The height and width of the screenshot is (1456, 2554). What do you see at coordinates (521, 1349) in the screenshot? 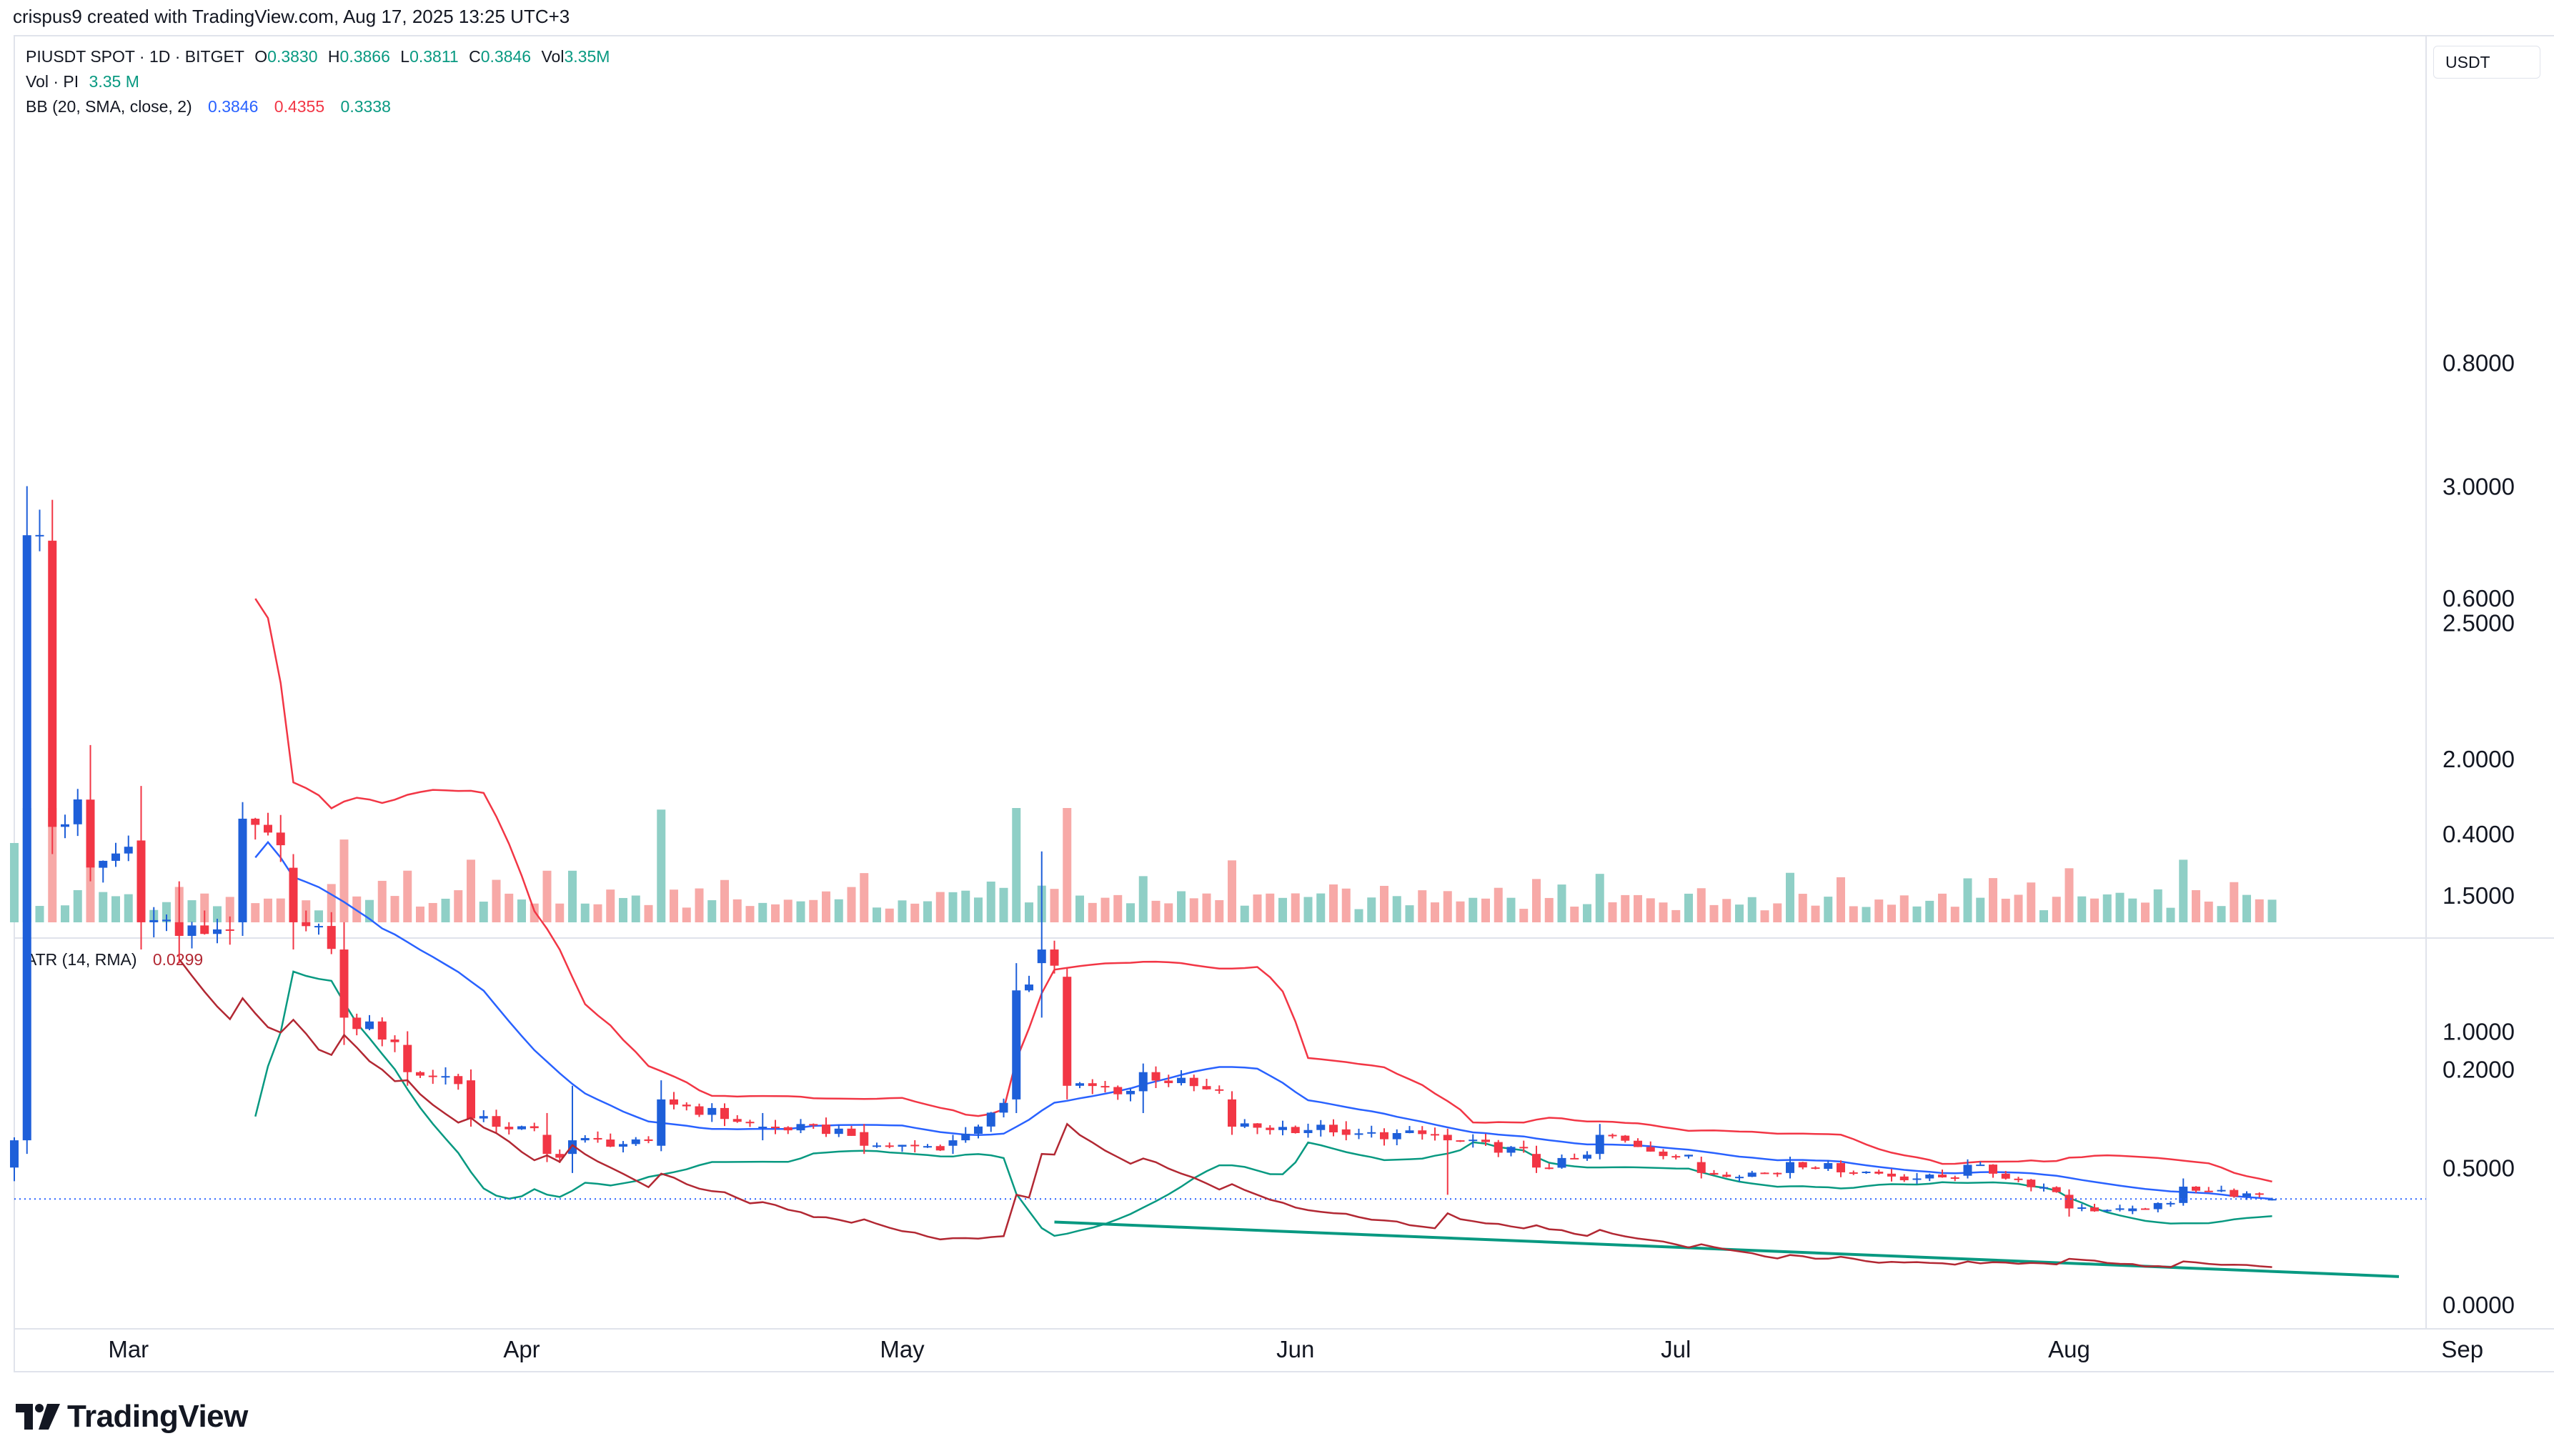
I see `time-axis-tick: Apr` at bounding box center [521, 1349].